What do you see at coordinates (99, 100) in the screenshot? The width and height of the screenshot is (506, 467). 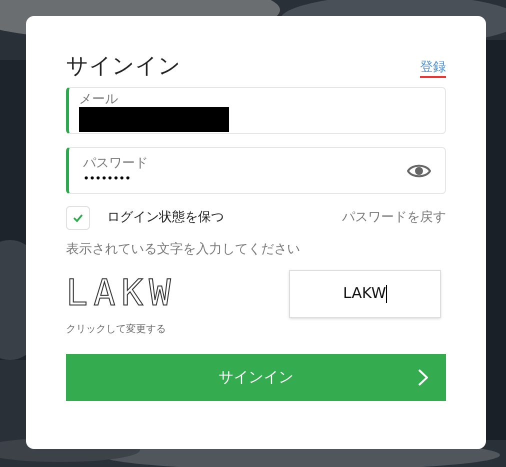 I see `field-label: メール` at bounding box center [99, 100].